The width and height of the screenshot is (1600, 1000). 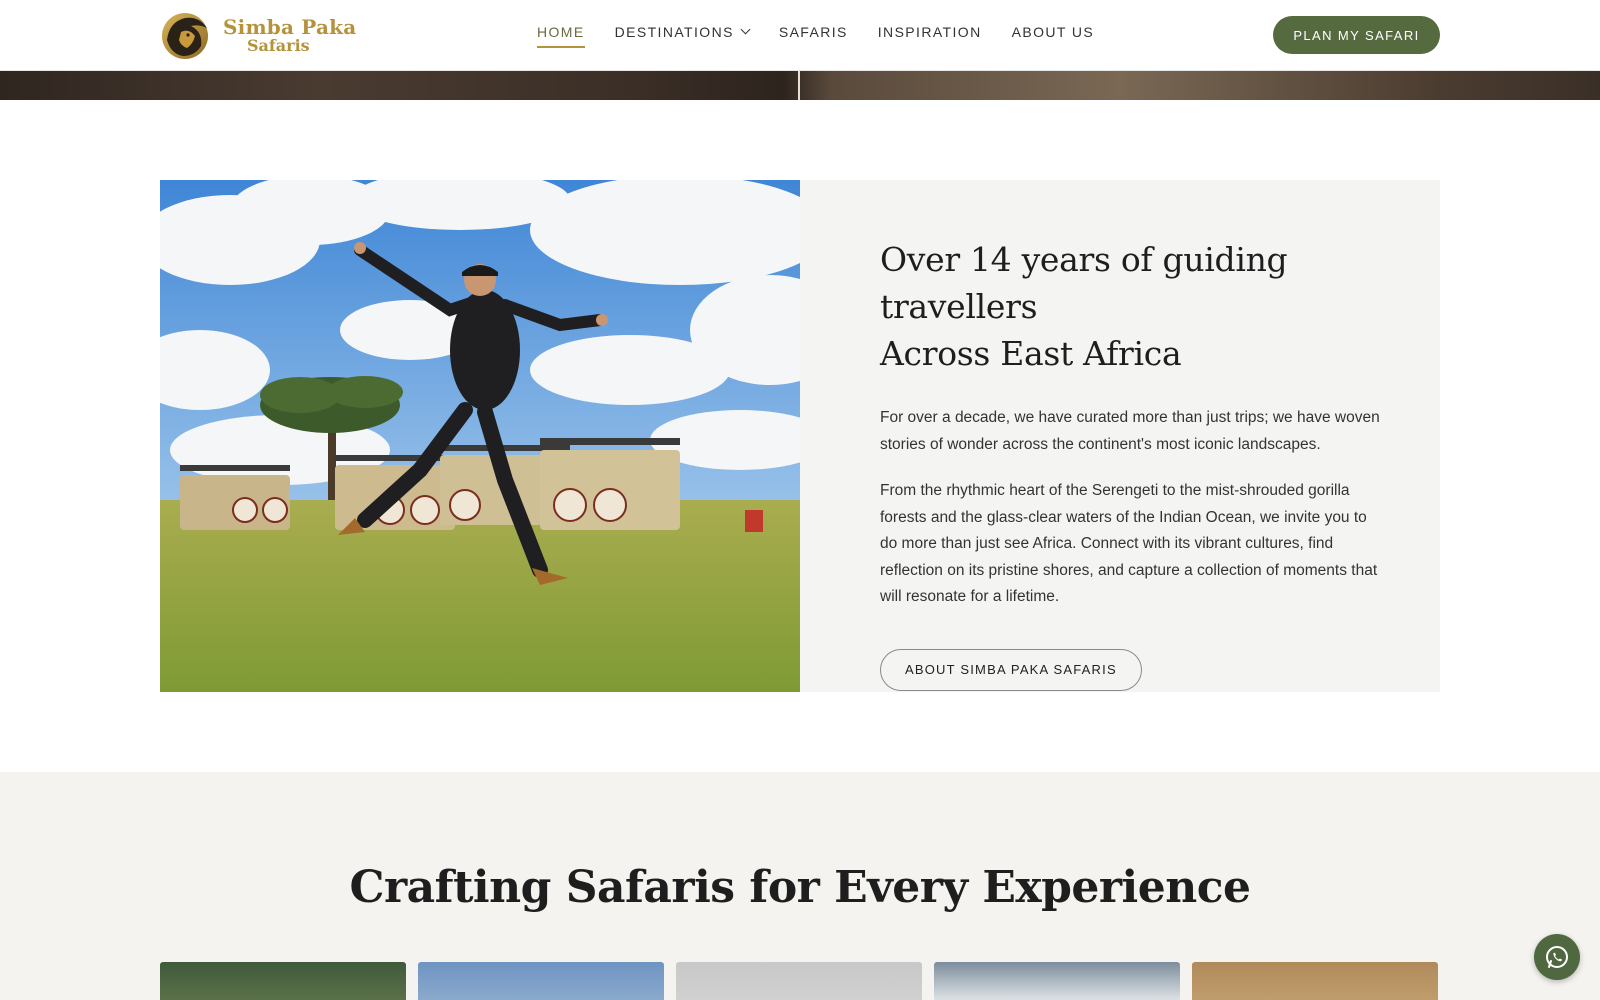 I want to click on about-simba-paka-button: ABOUT SIMBA PAKA SAFARIS, so click(x=1011, y=669).